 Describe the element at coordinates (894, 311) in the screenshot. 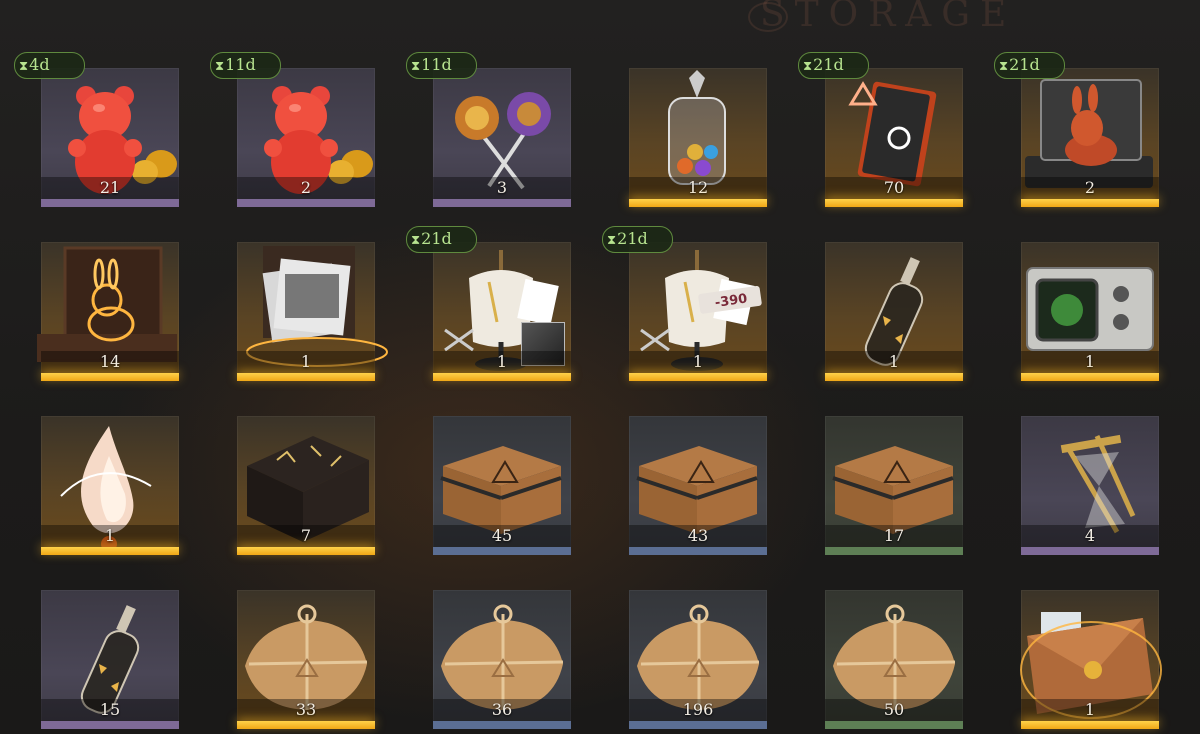

I see `inventory-slot-message-bottle: 1` at that location.